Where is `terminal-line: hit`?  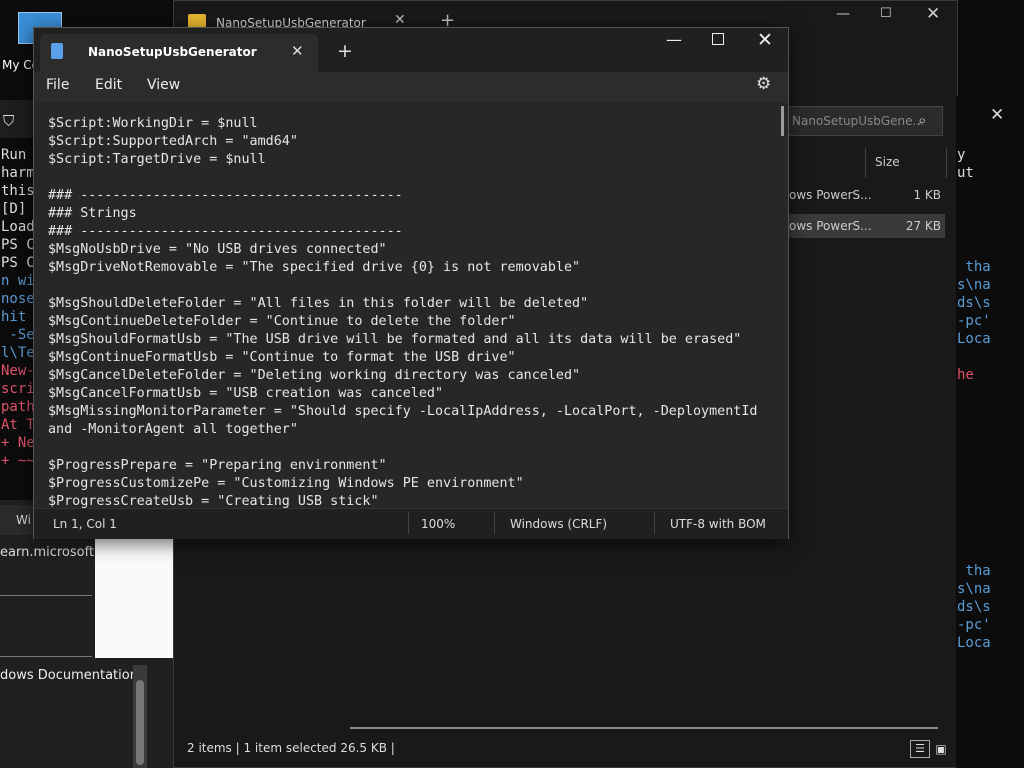
terminal-line: hit is located at coordinates (14, 317).